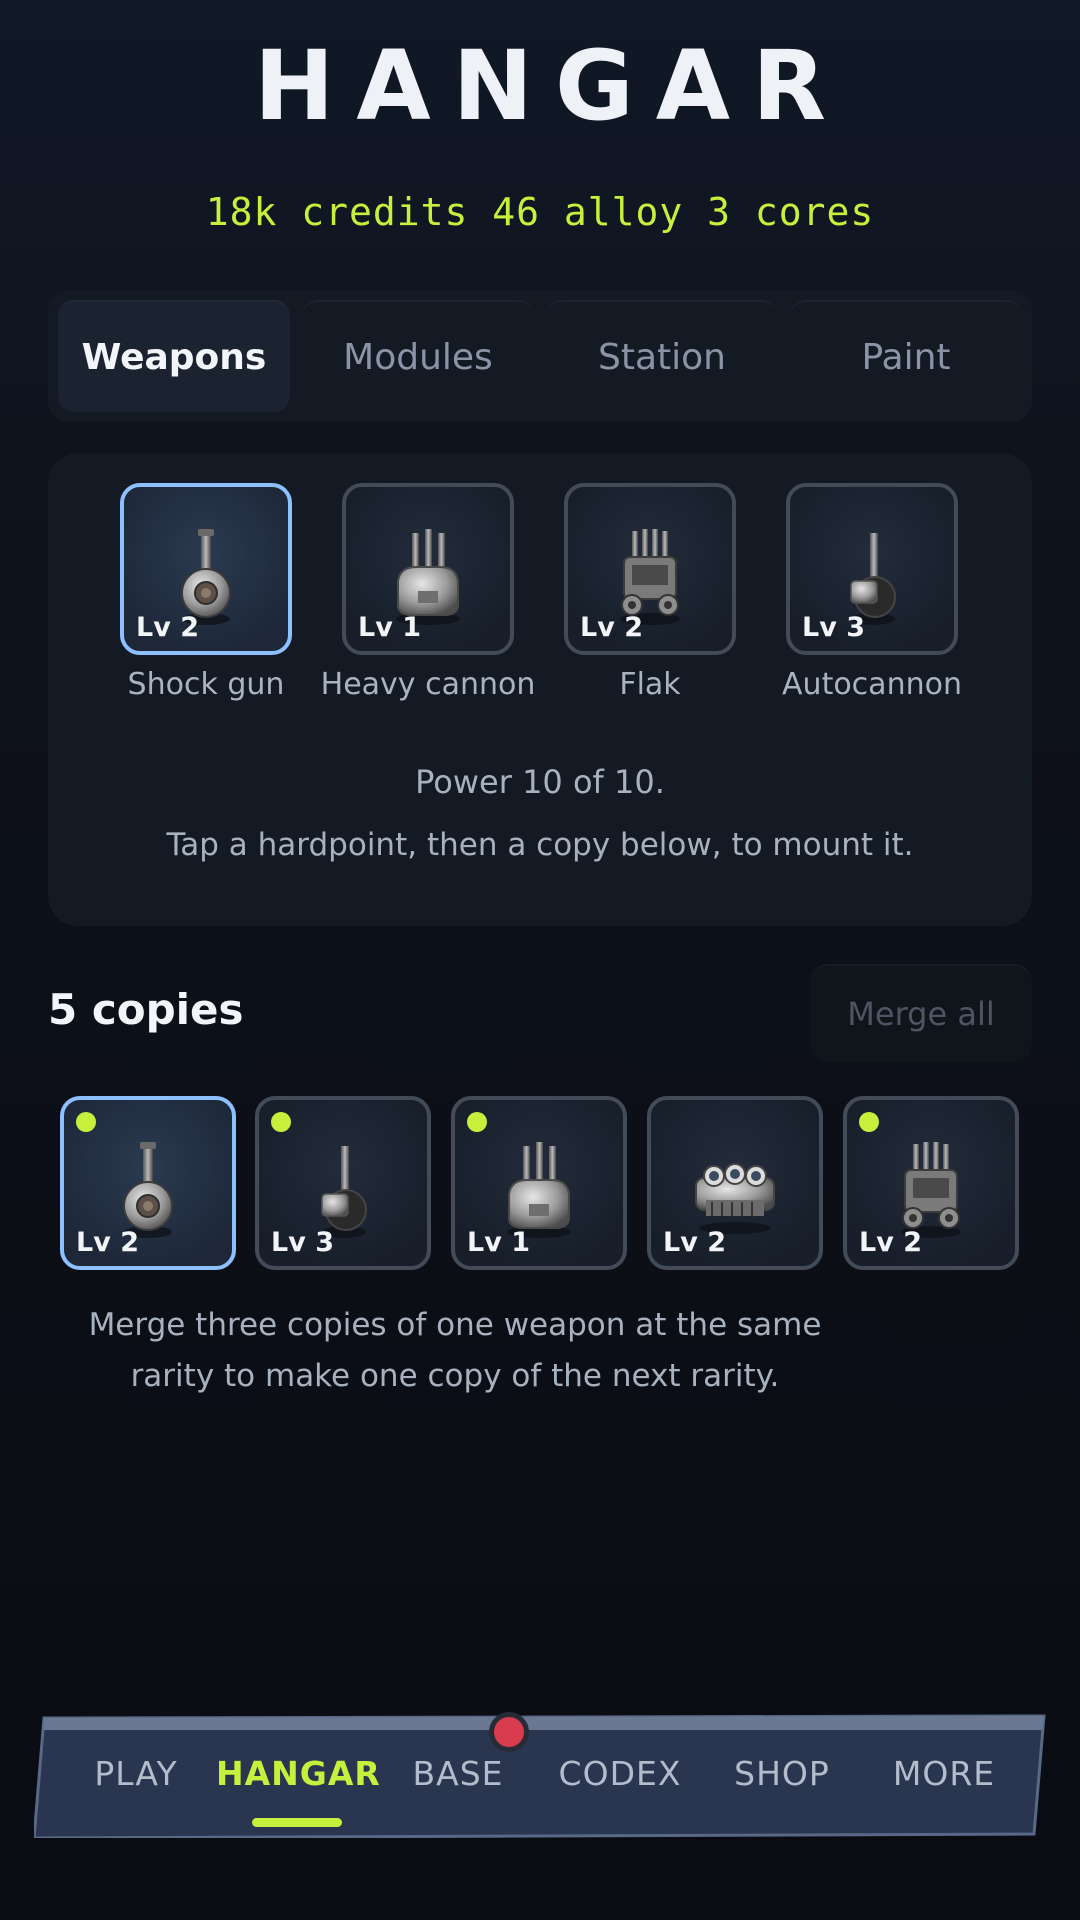 This screenshot has height=1920, width=1080. Describe the element at coordinates (509, 1732) in the screenshot. I see `notification-badge` at that location.